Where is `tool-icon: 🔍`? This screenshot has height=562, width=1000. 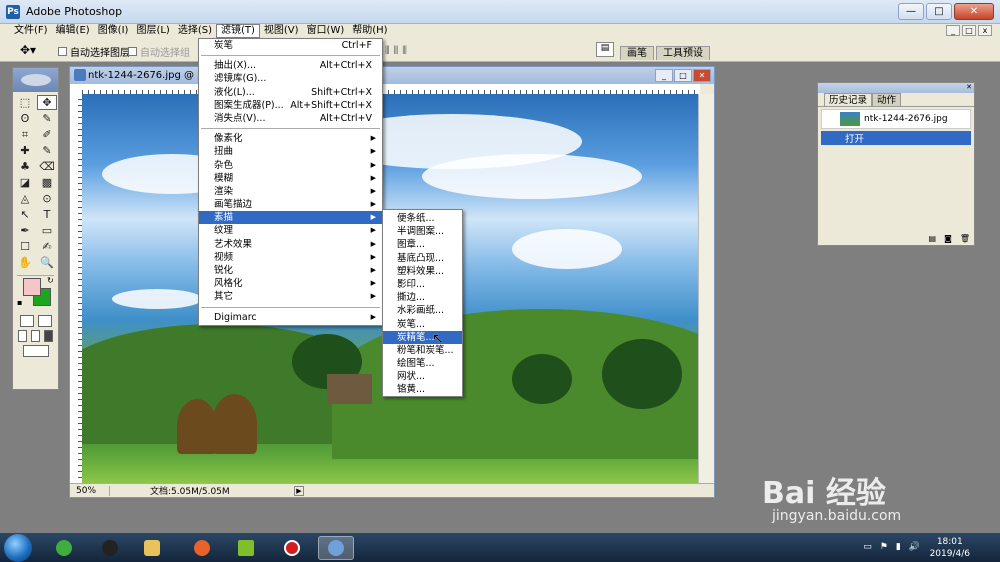 tool-icon: 🔍 is located at coordinates (47, 262).